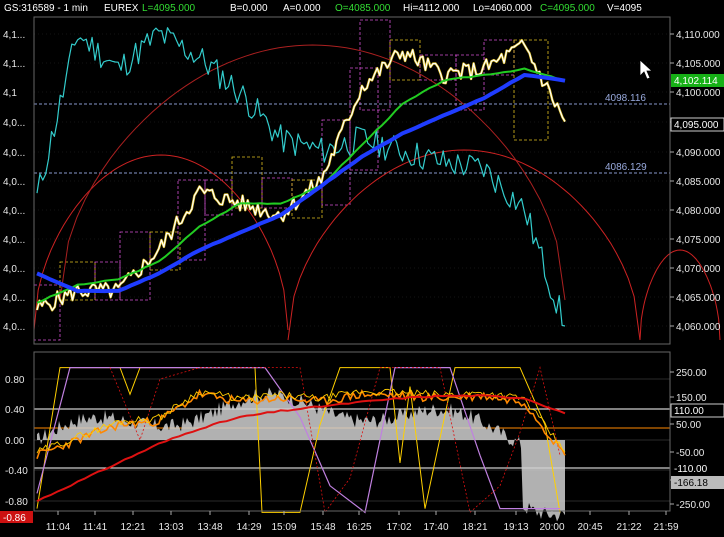  What do you see at coordinates (431, 8) in the screenshot?
I see `high-label: Hi=4112.000` at bounding box center [431, 8].